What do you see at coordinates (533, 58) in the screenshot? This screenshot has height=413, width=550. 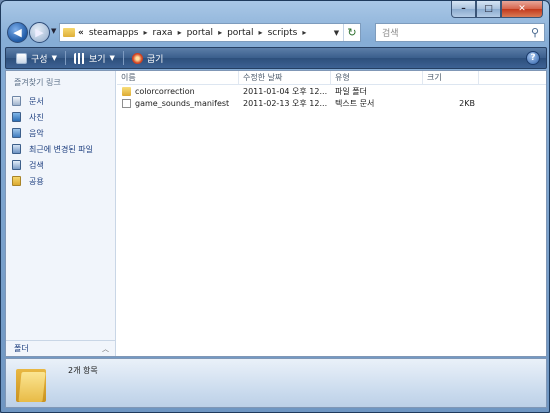 I see `help-button: ?` at bounding box center [533, 58].